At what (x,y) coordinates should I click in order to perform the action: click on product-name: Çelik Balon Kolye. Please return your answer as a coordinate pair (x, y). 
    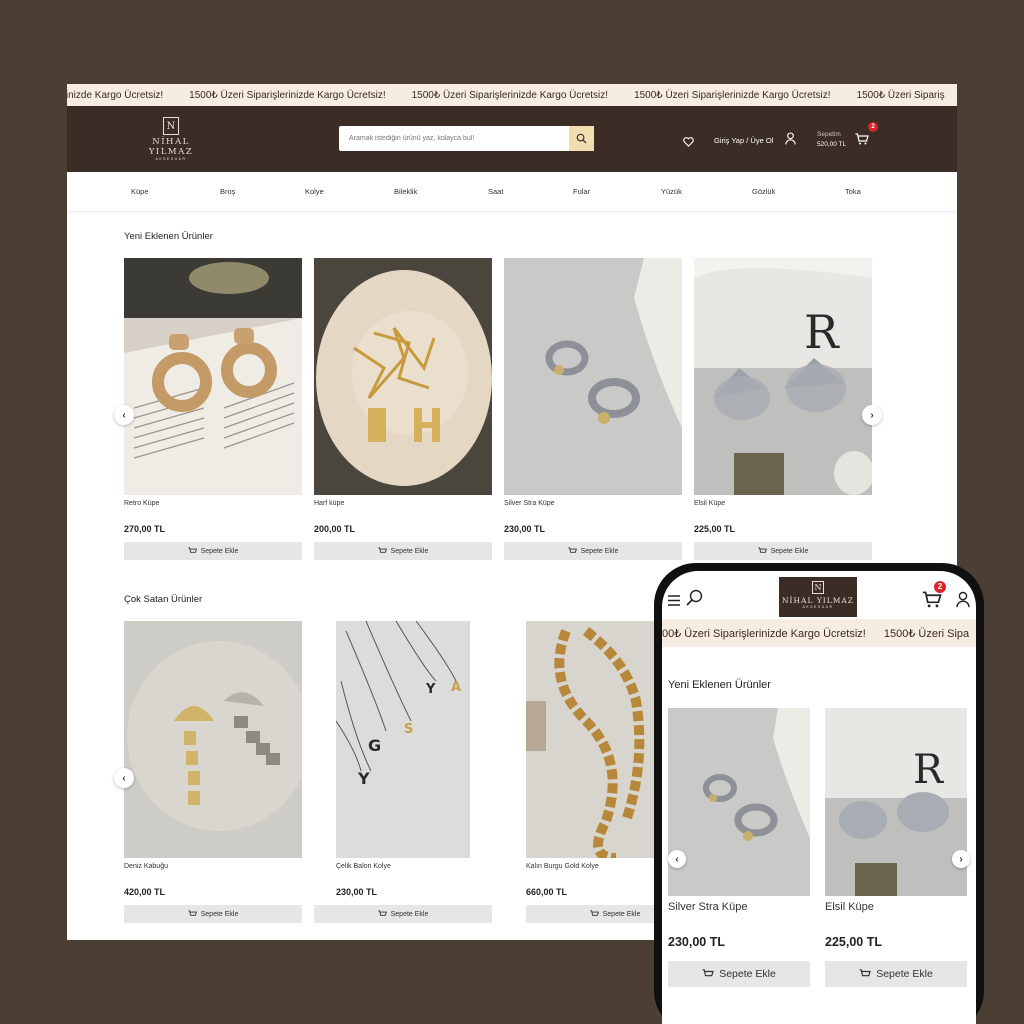
    Looking at the image, I should click on (403, 875).